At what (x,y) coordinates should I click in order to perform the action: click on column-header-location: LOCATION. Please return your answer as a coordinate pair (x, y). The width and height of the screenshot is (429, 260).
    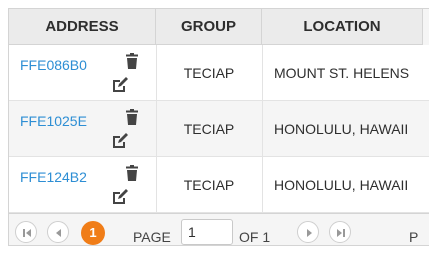
    Looking at the image, I should click on (342, 27).